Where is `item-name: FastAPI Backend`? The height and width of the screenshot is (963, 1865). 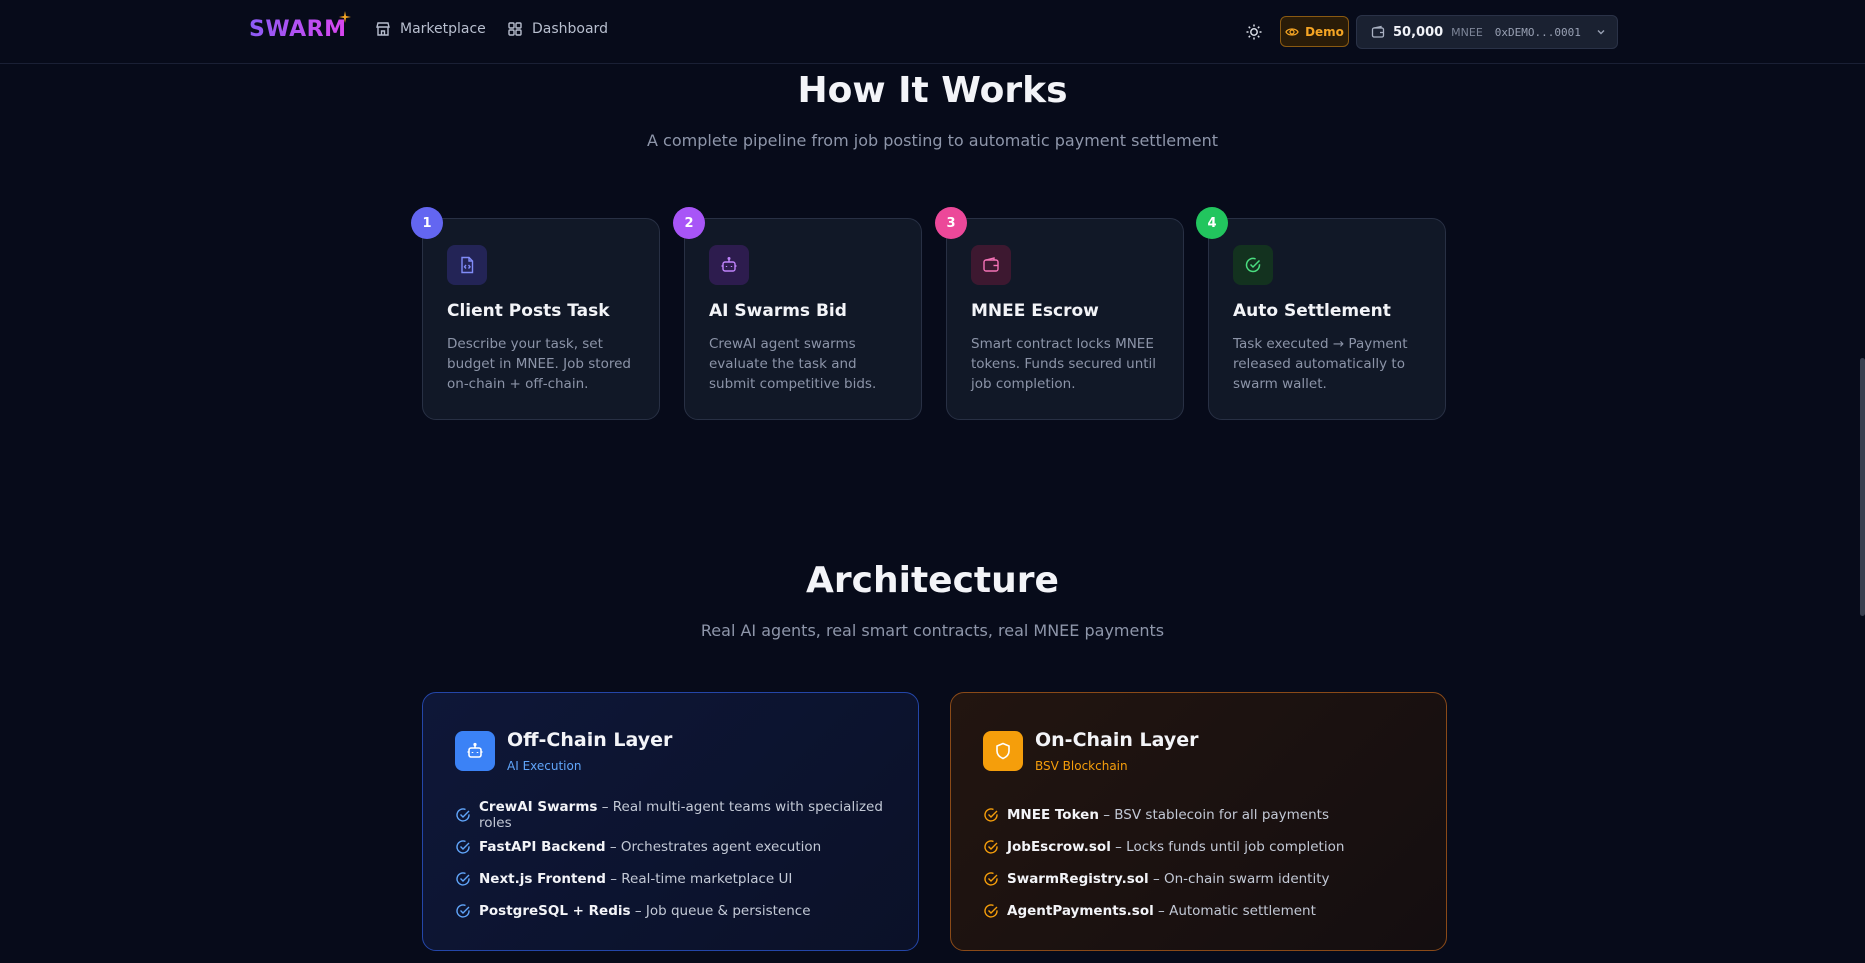
item-name: FastAPI Backend is located at coordinates (542, 847).